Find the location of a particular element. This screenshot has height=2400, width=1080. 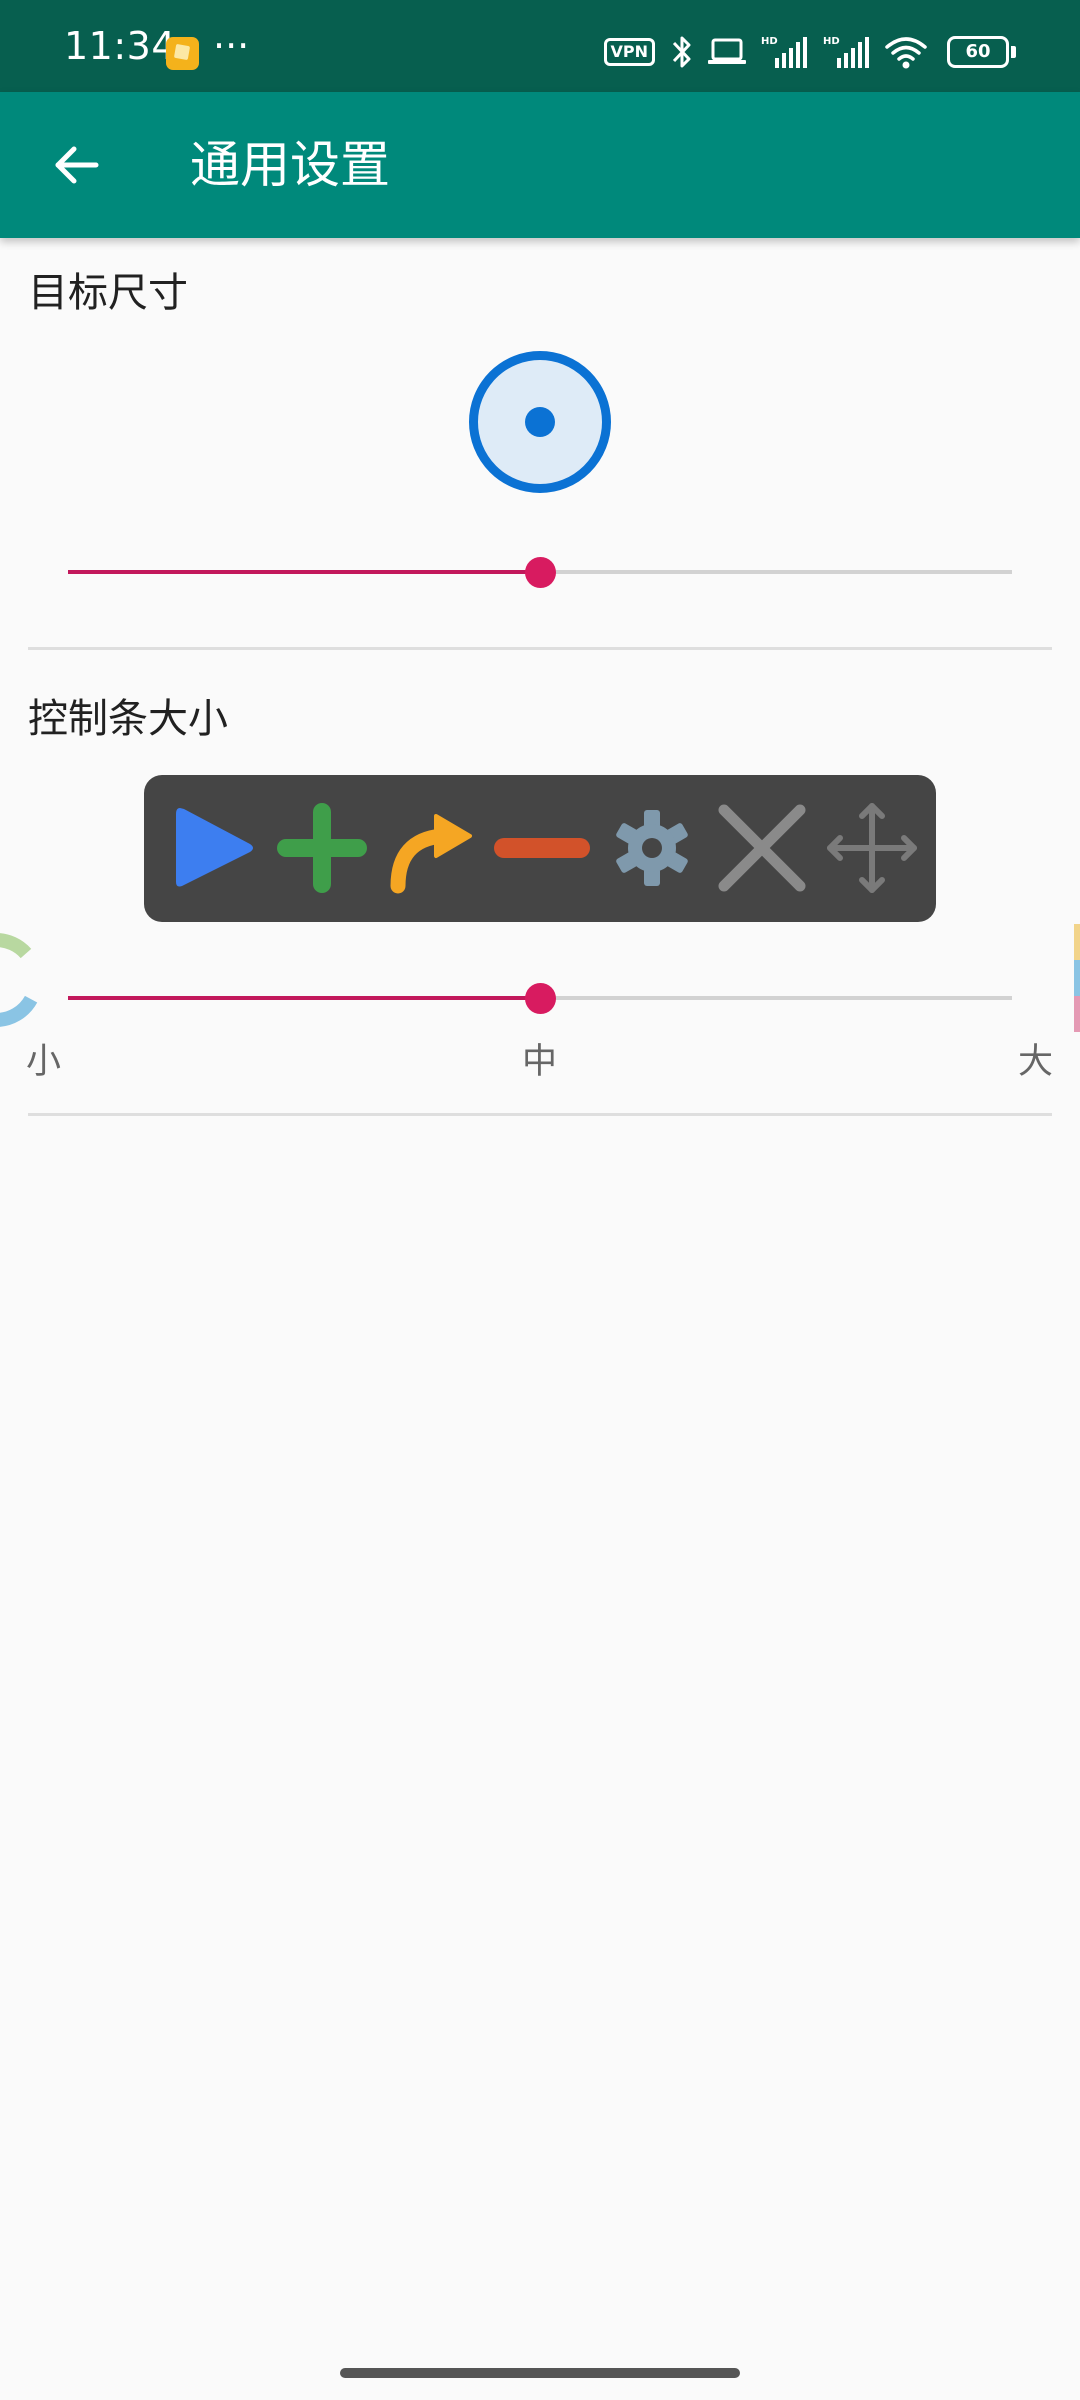

battery-tip is located at coordinates (1013, 52).